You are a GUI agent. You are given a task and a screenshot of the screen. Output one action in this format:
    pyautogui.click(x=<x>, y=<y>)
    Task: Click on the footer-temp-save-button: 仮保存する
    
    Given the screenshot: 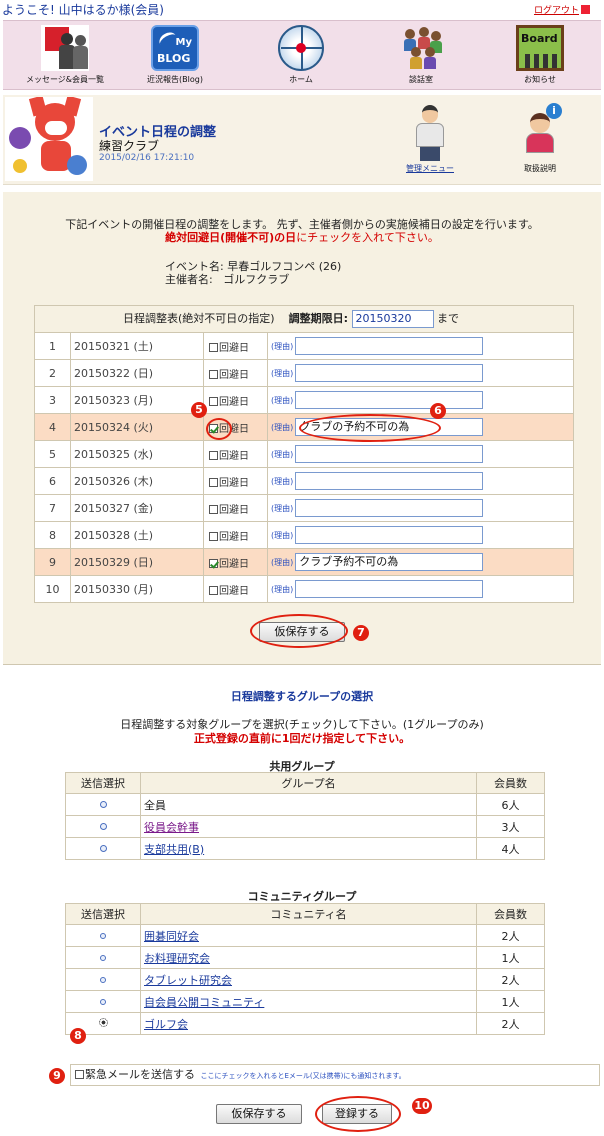 What is the action you would take?
    pyautogui.click(x=259, y=1114)
    